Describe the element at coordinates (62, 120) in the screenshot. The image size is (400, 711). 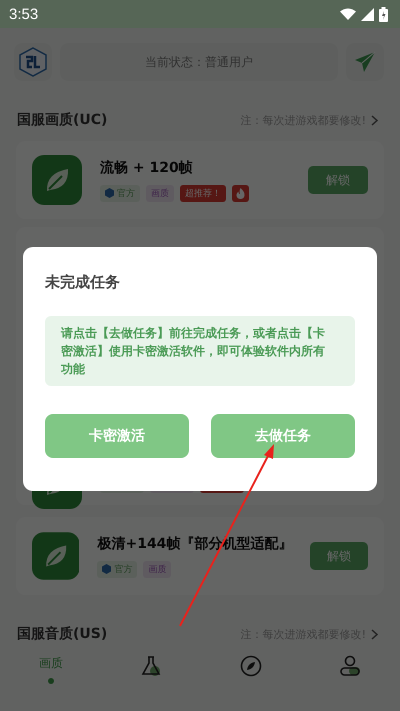
I see `section-title: 国服画质(UC)` at that location.